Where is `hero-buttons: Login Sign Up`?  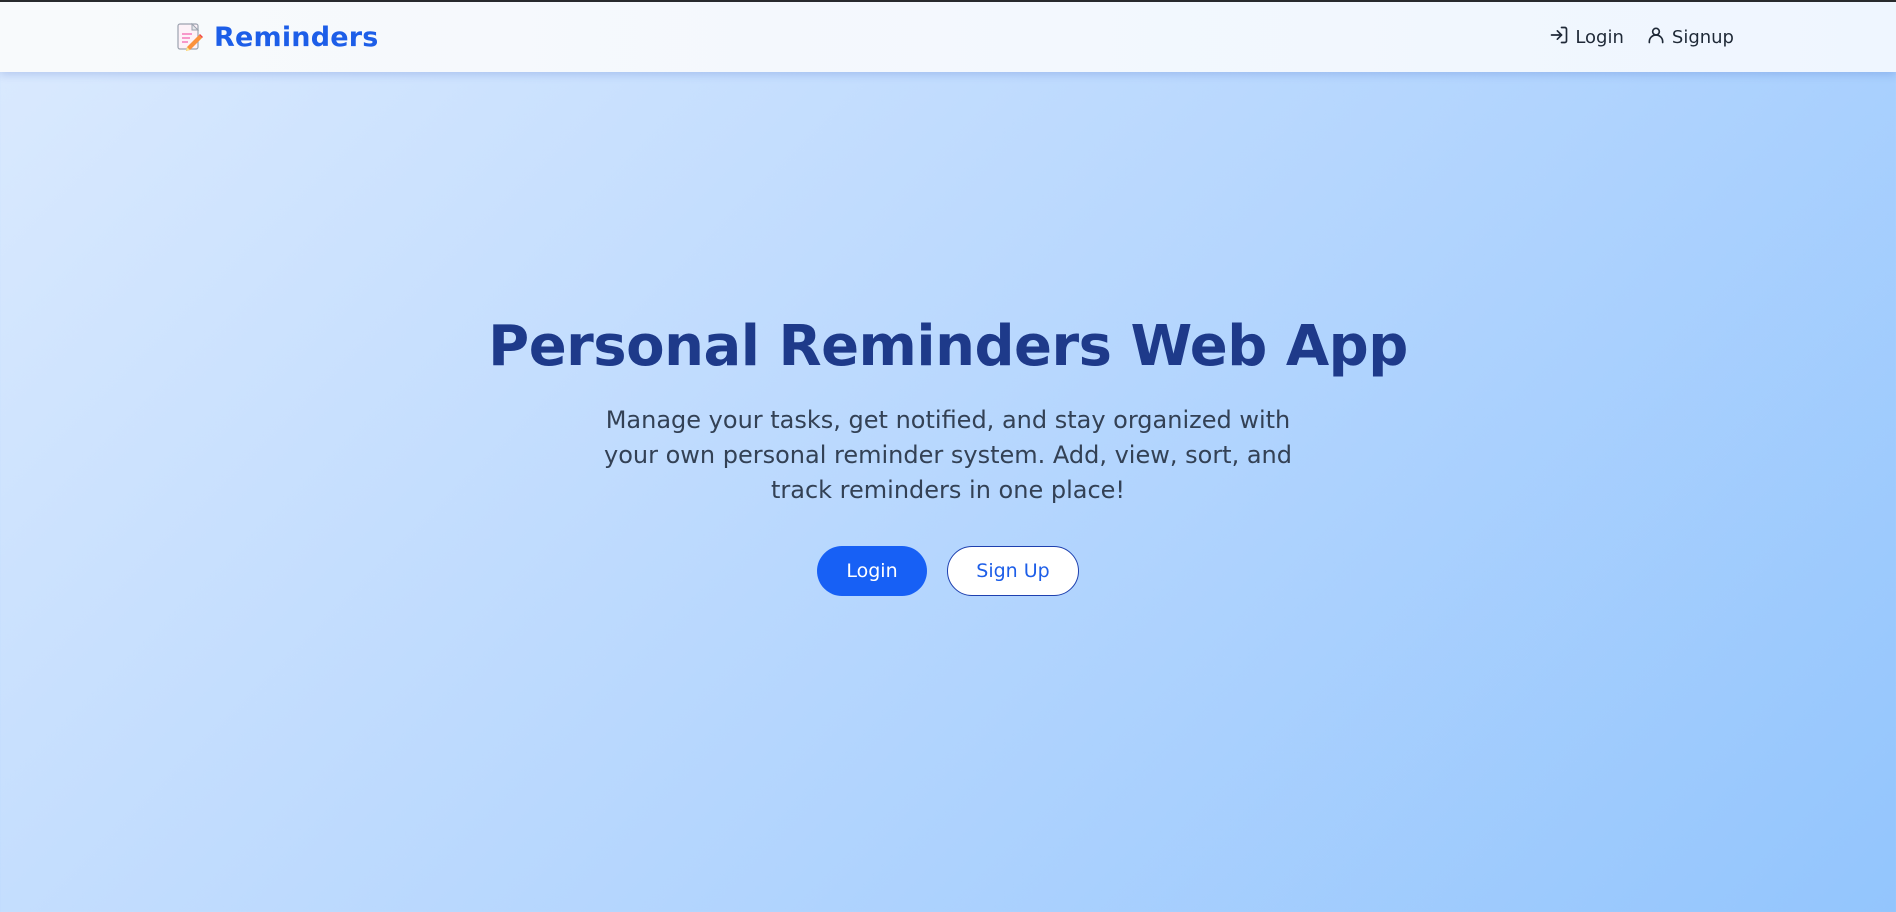
hero-buttons: Login Sign Up is located at coordinates (948, 571).